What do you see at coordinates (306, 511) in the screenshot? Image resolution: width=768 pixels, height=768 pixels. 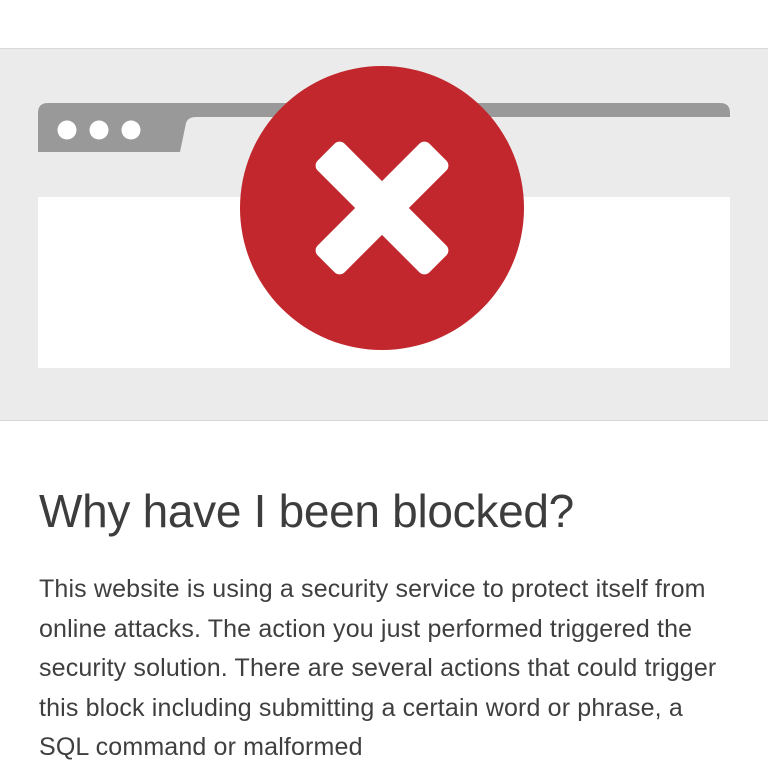 I see `page-title: Why have I been blocked?` at bounding box center [306, 511].